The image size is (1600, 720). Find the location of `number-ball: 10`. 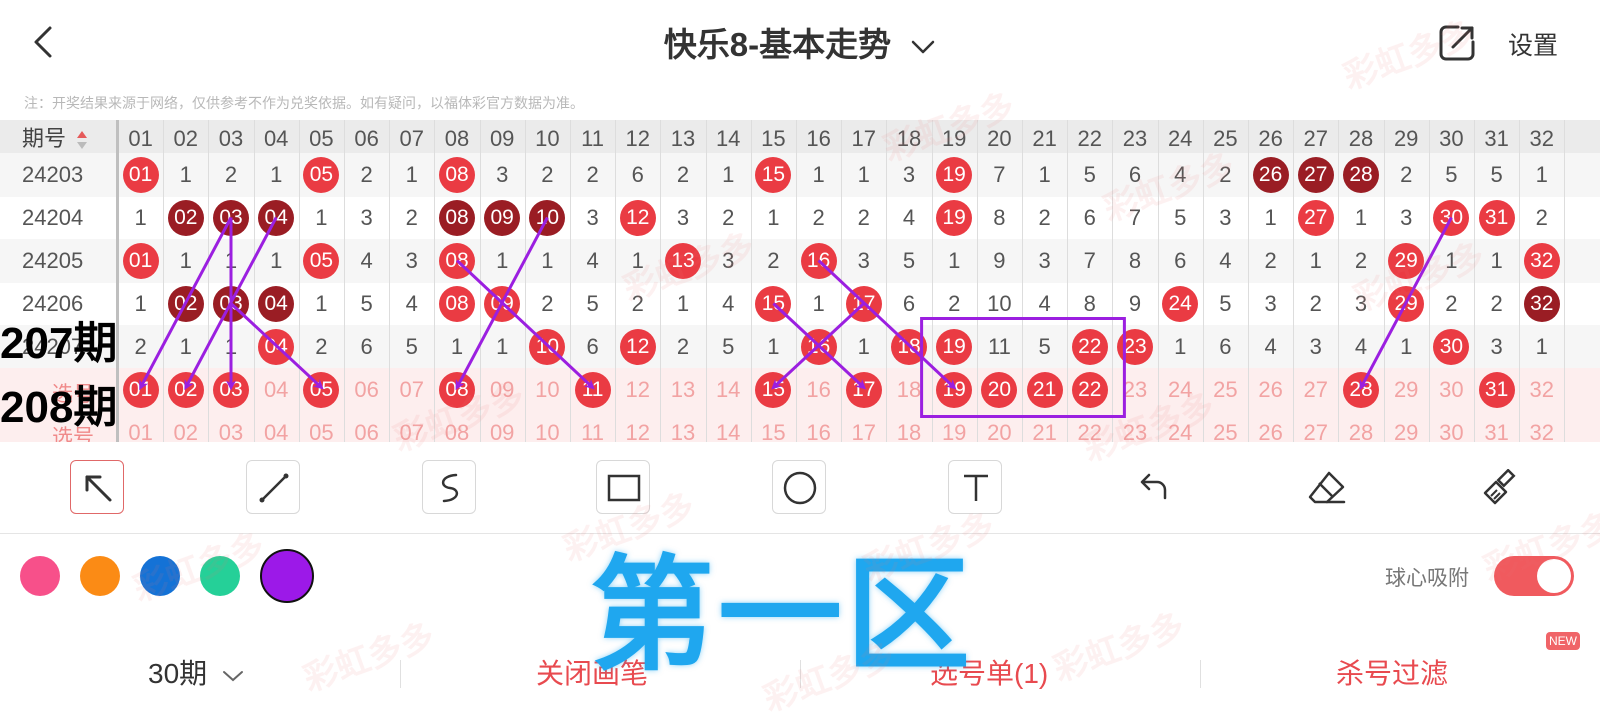

number-ball: 10 is located at coordinates (547, 347).